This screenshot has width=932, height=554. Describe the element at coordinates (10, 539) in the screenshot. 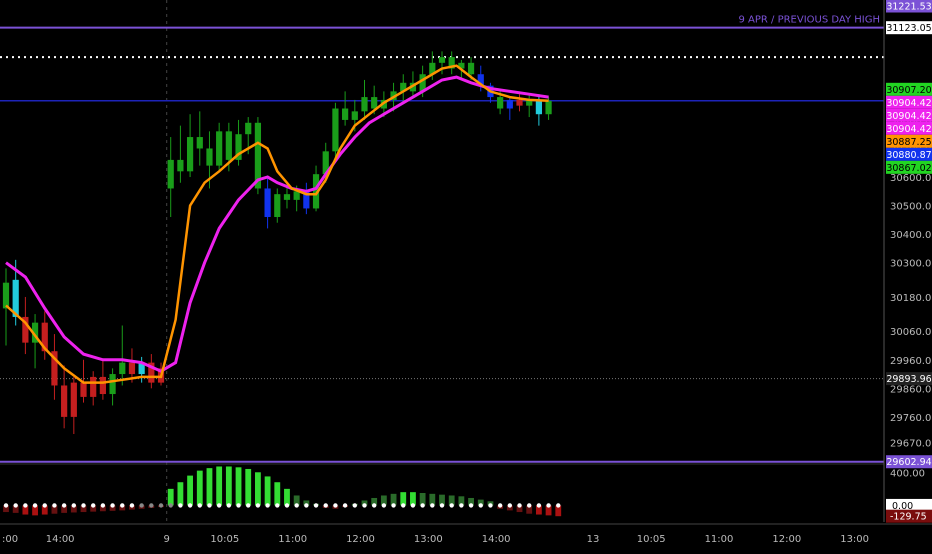

I see `time-tick-label: :00` at that location.